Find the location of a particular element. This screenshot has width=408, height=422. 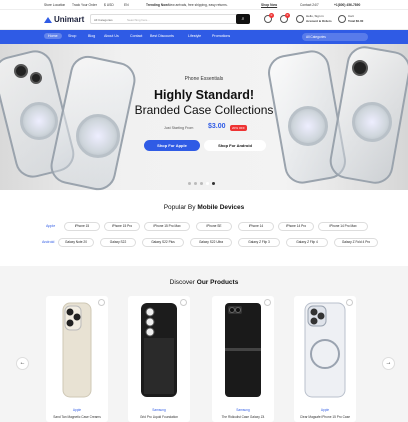

product-card: Samsung The Ridiculist Case Galaxy Z4 is located at coordinates (243, 359).